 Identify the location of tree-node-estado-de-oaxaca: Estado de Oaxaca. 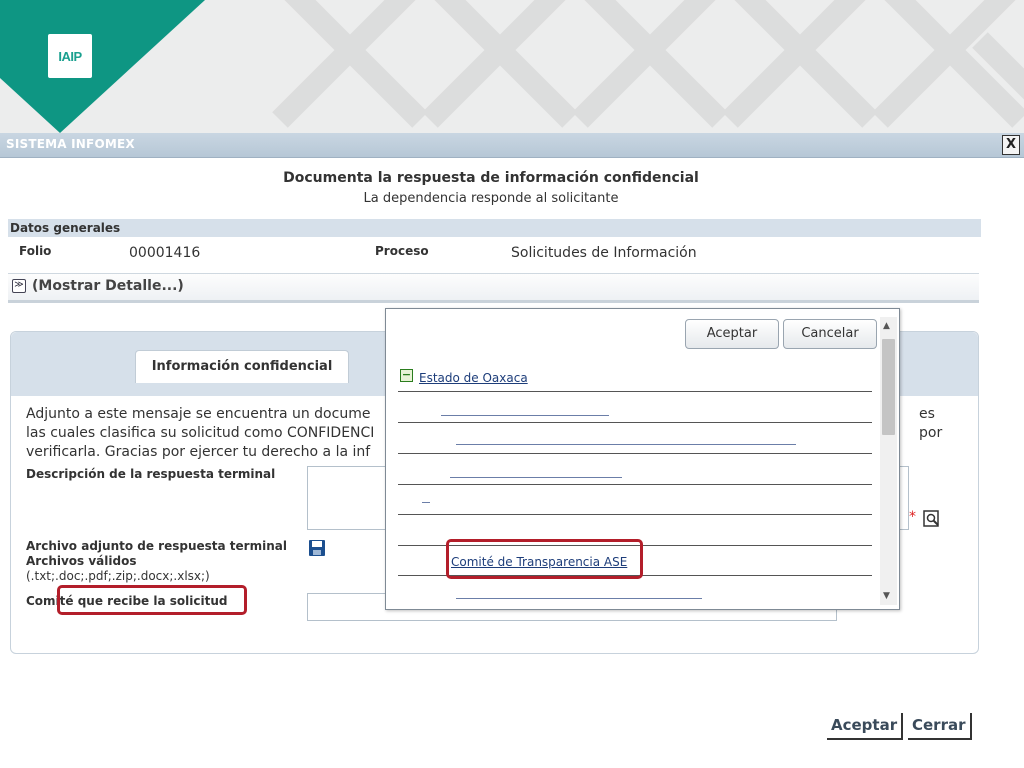
(473, 378).